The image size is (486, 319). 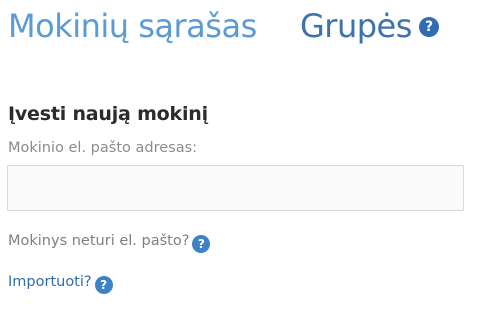 I want to click on tab-students-list: Mokinių sąrašas, so click(x=132, y=26).